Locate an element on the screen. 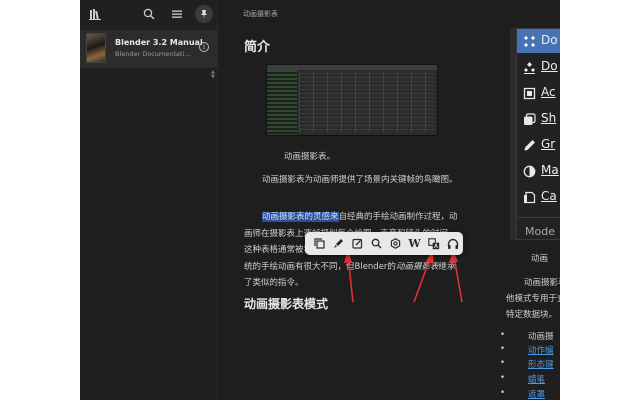 Image resolution: width=640 pixels, height=400 pixels. sidebar-toolbar is located at coordinates (149, 14).